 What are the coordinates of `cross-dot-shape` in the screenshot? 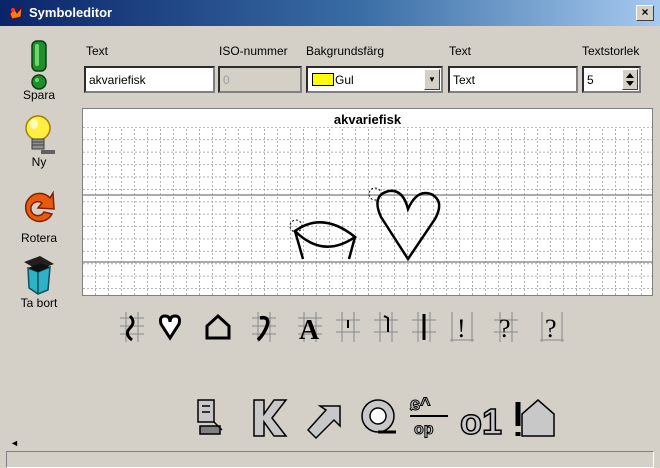 It's located at (386, 327).